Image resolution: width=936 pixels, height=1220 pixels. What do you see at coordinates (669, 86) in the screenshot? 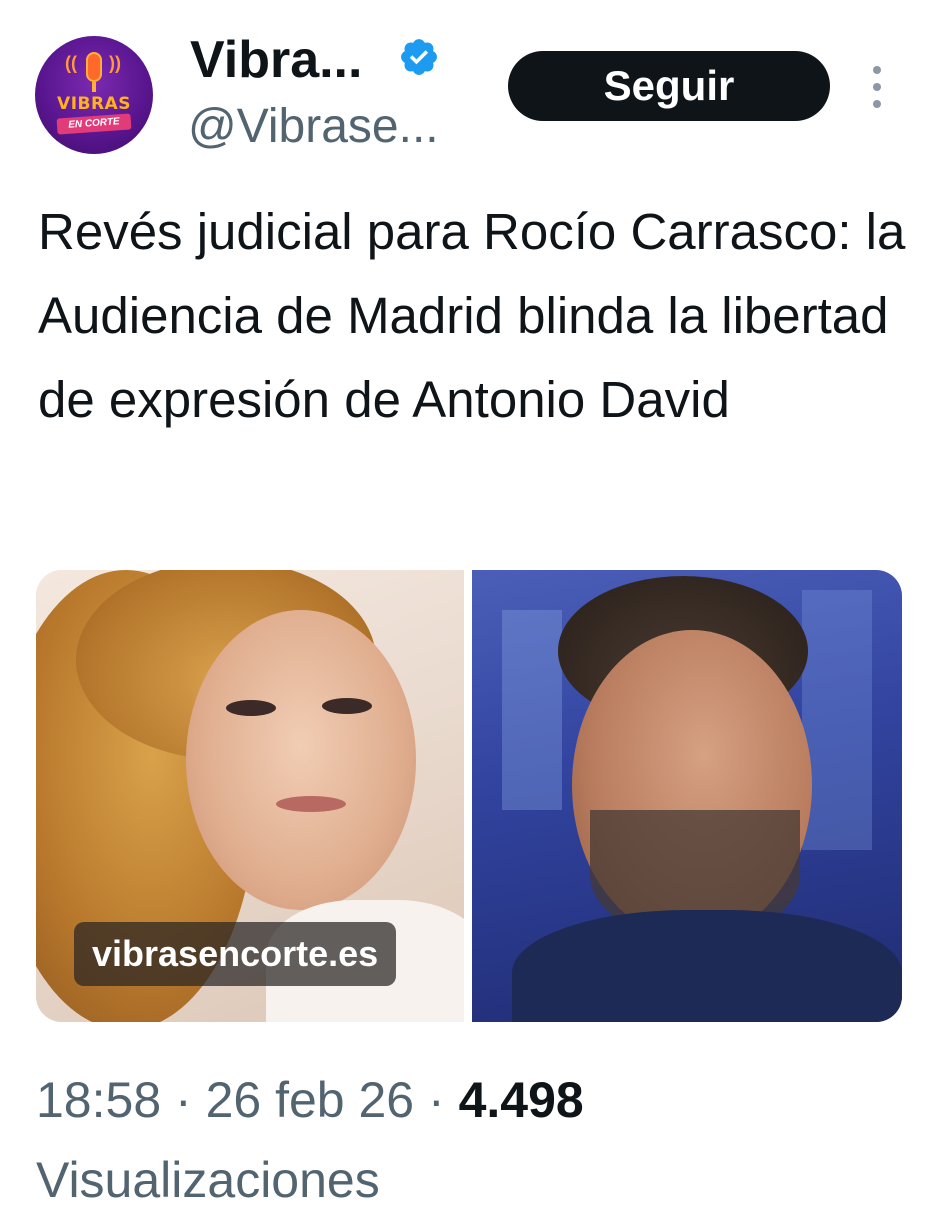
I see `follow-button: Seguir` at bounding box center [669, 86].